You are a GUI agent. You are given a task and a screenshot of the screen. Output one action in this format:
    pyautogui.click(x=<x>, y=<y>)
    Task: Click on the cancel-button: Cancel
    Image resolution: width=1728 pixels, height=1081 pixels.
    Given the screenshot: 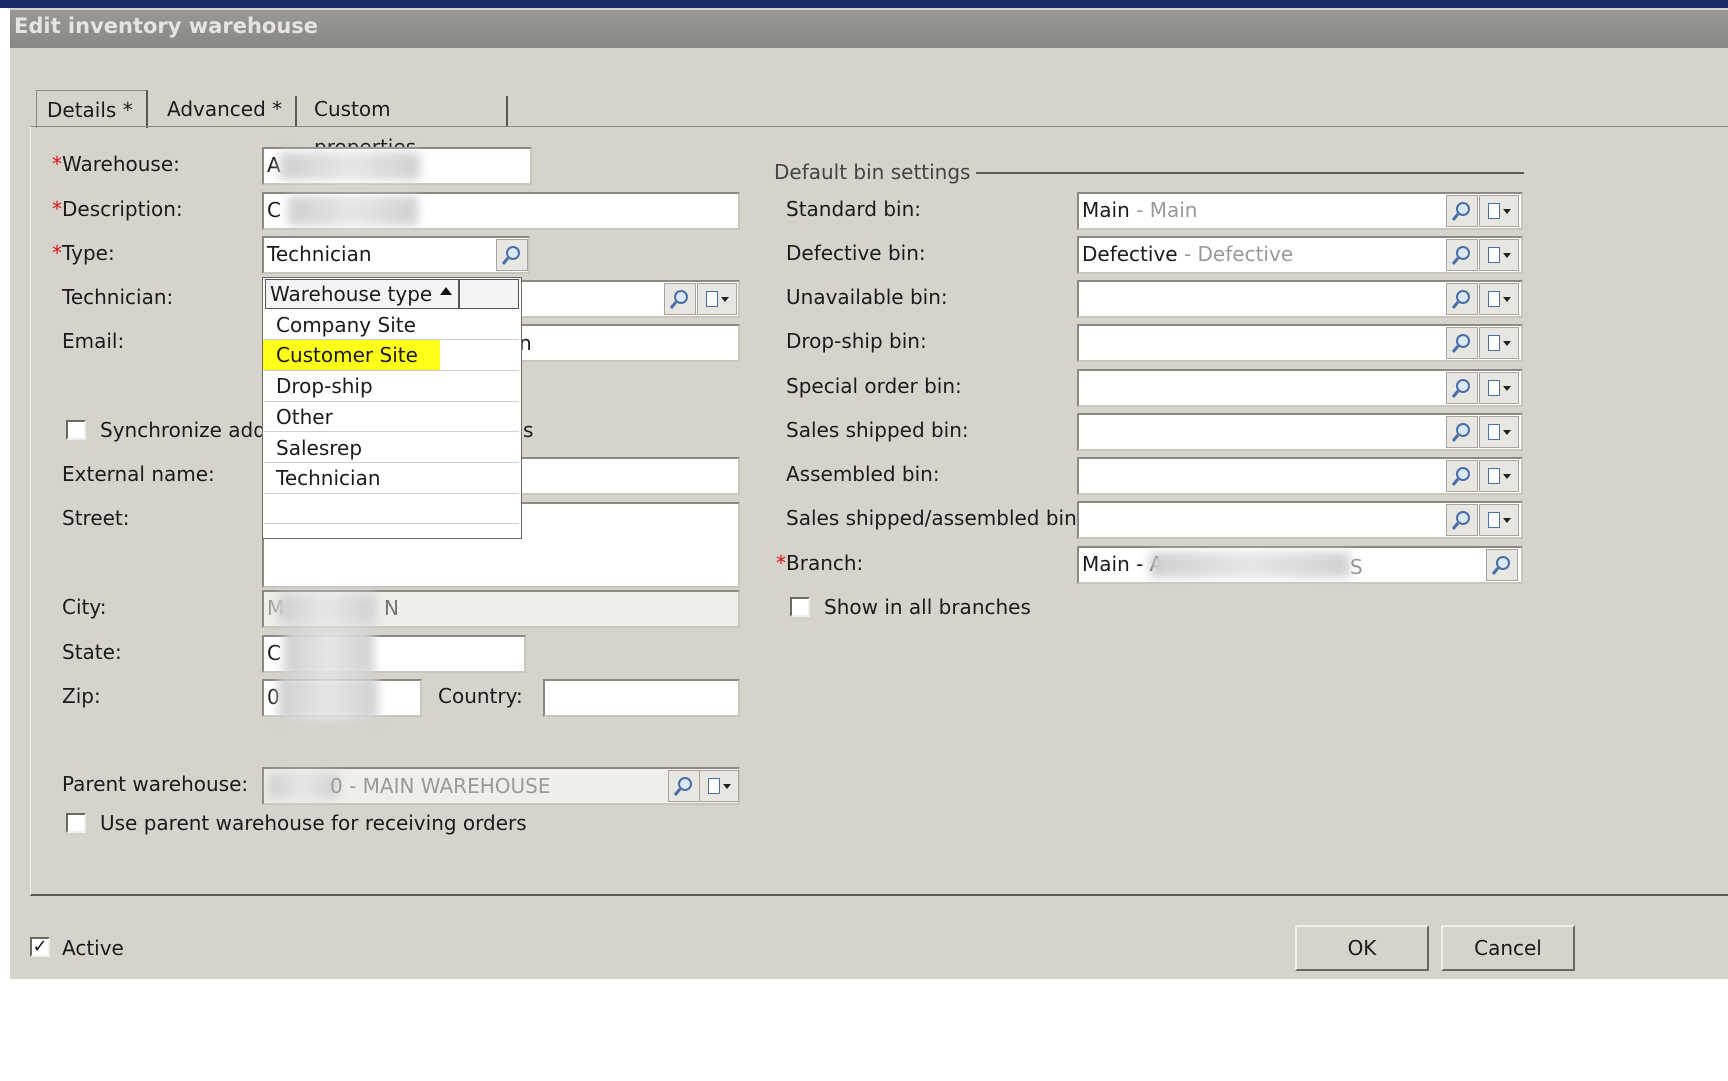 What is the action you would take?
    pyautogui.click(x=1508, y=948)
    